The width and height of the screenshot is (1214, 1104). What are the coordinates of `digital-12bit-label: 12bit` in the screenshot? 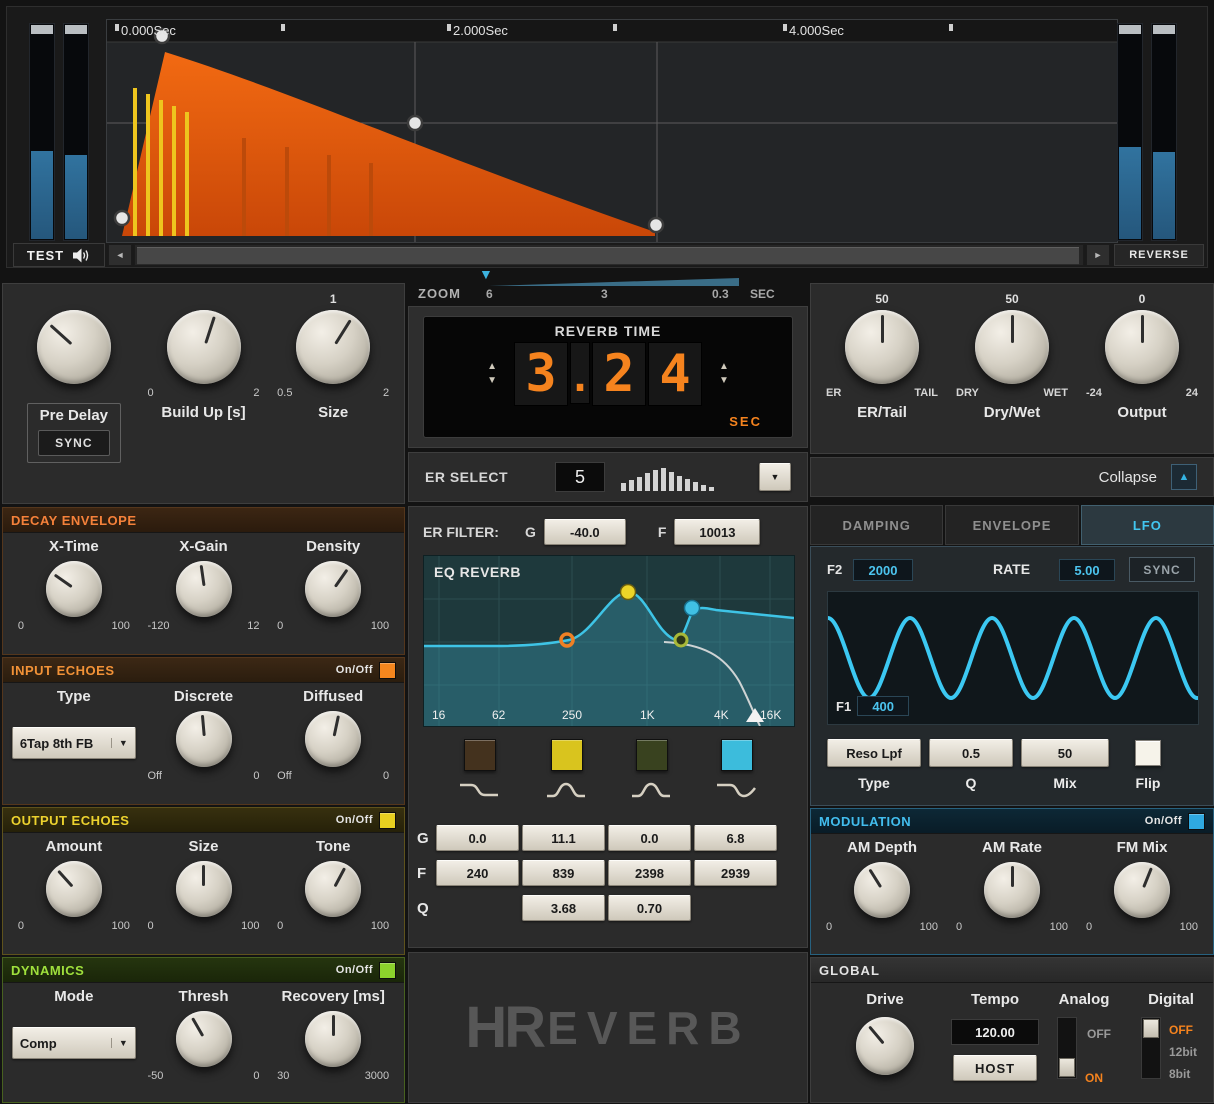 It's located at (1183, 1052).